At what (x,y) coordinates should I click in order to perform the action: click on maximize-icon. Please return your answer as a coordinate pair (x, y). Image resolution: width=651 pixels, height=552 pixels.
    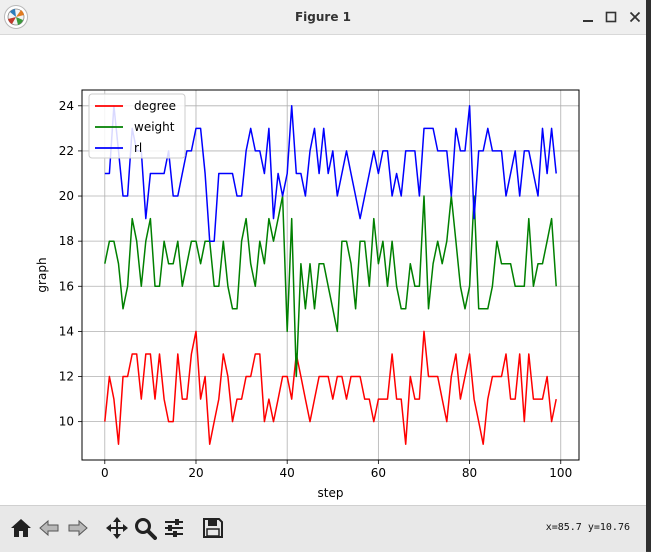
    Looking at the image, I should click on (611, 17).